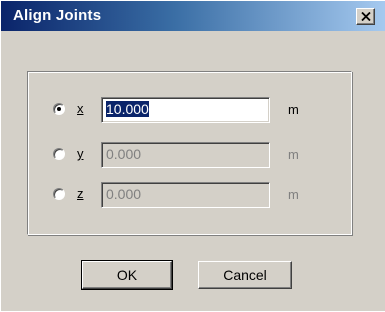 The height and width of the screenshot is (312, 385). I want to click on cancel-button: Cancel, so click(245, 275).